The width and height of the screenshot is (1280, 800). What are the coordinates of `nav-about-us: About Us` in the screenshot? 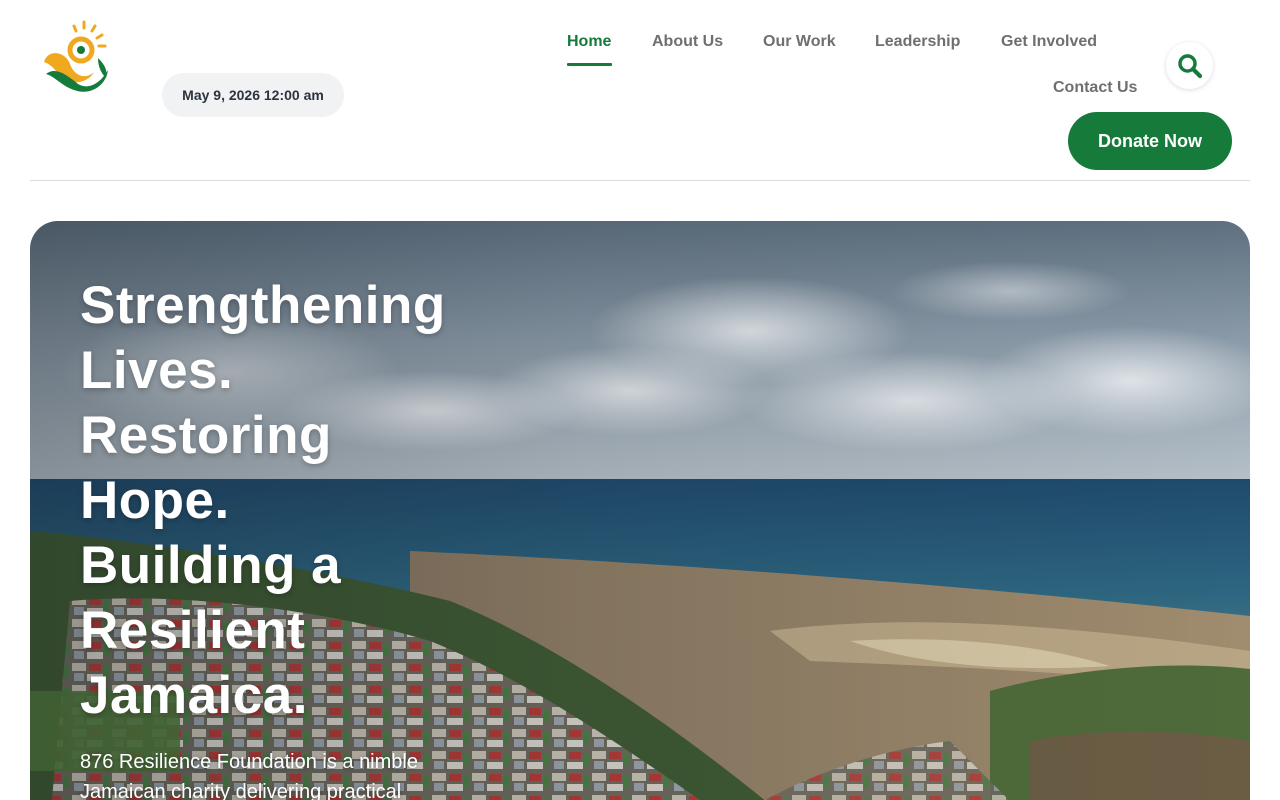 It's located at (687, 42).